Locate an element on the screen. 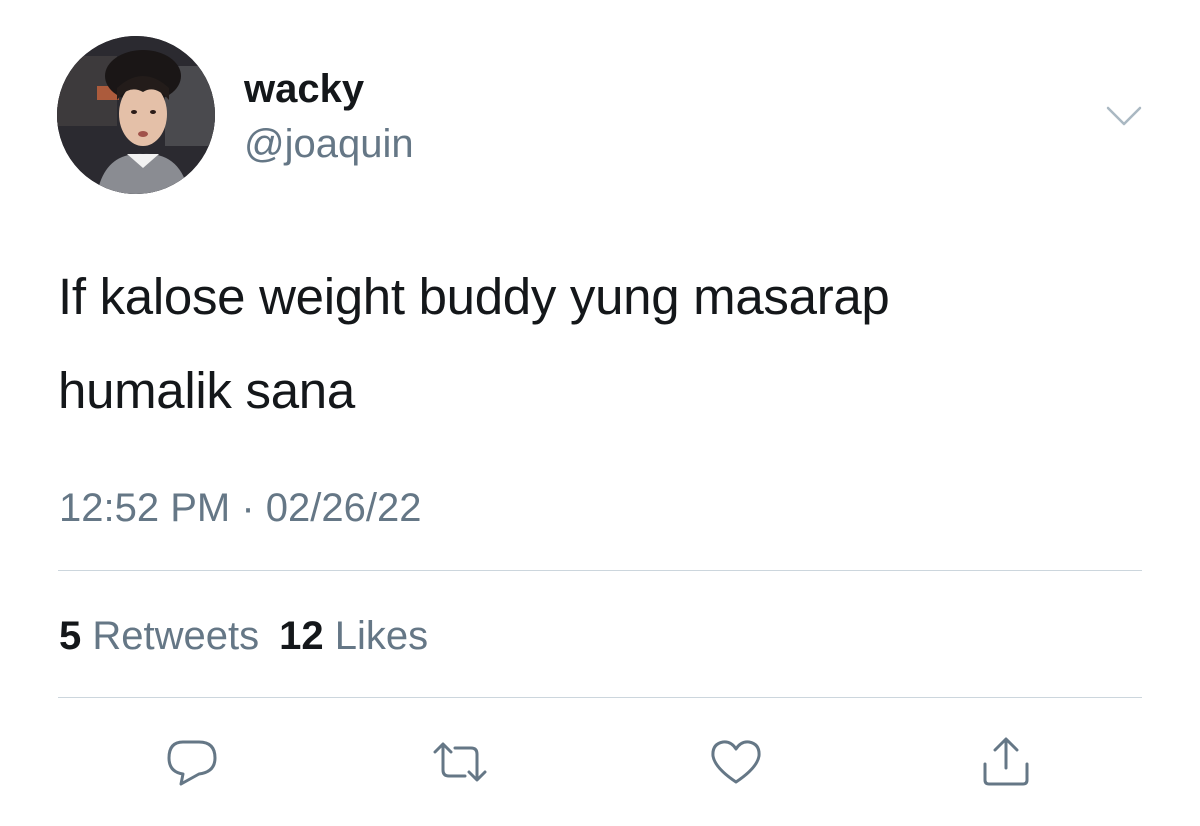 The width and height of the screenshot is (1200, 826). retweets-stat: 5 Retweets is located at coordinates (159, 636).